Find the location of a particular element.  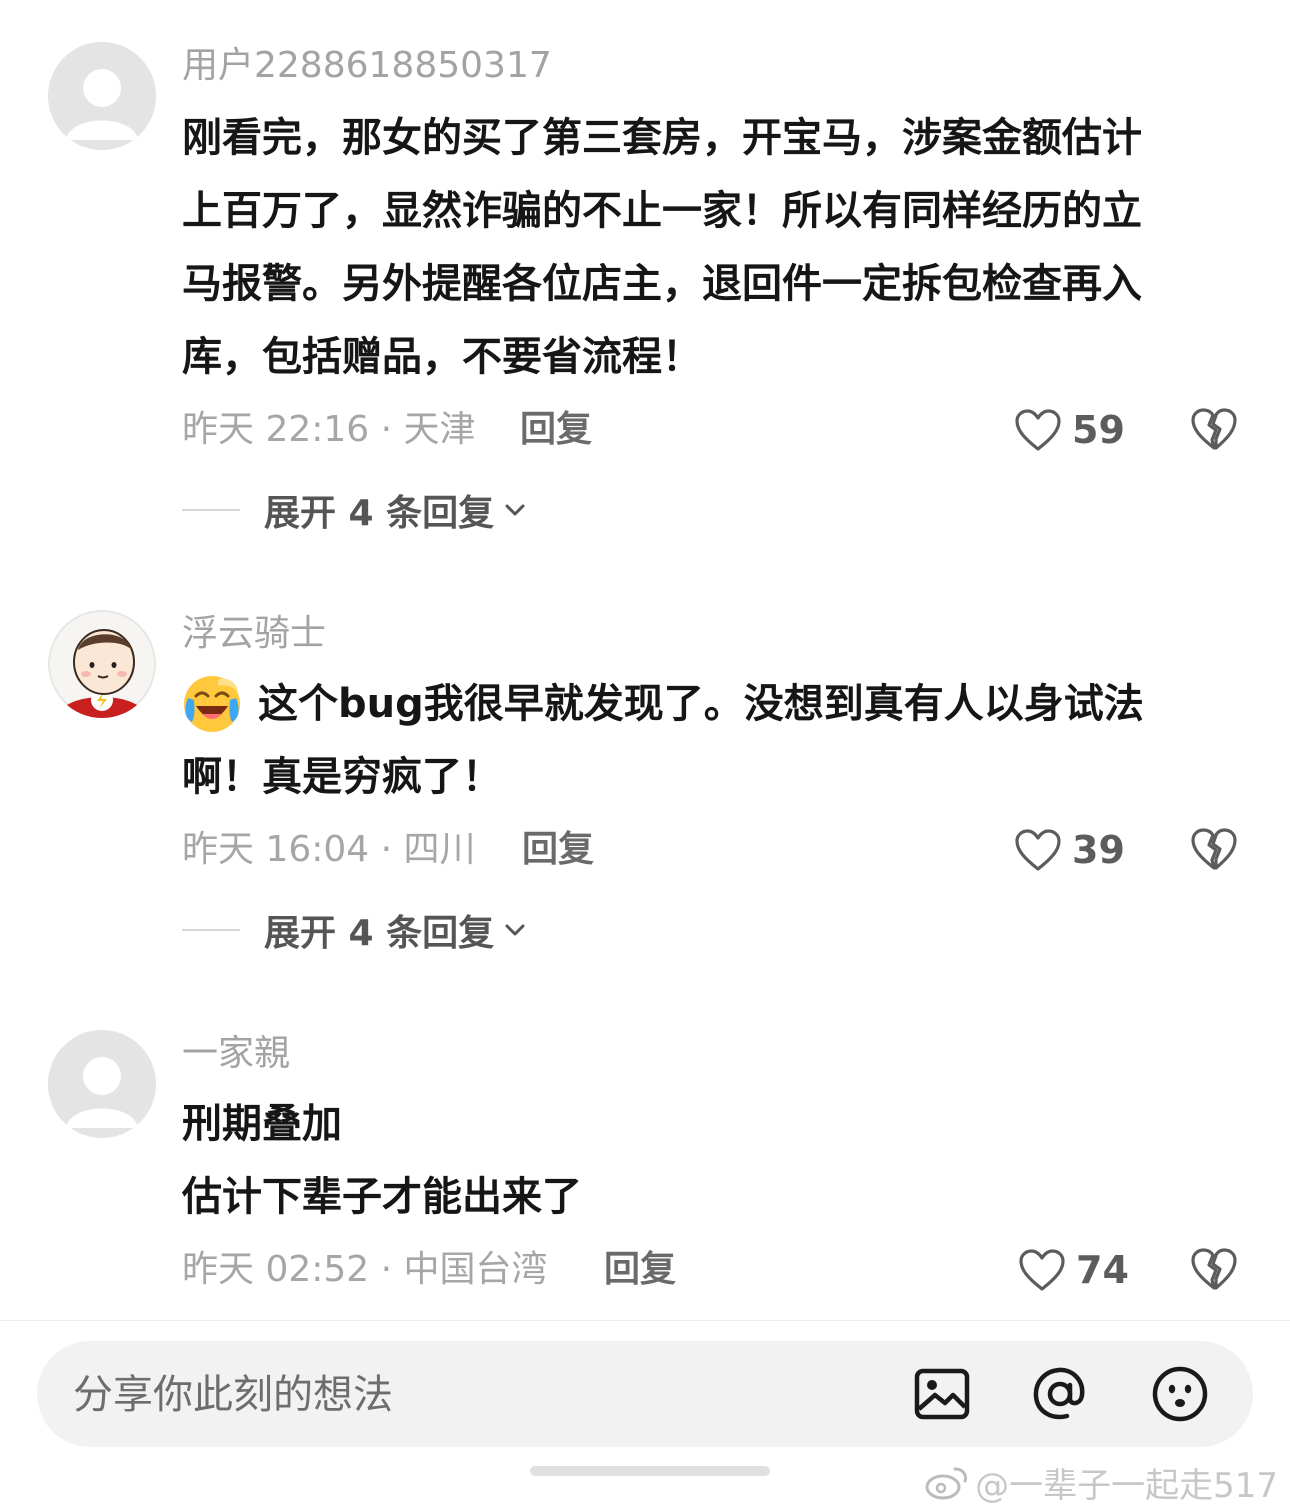

like-button: 74 is located at coordinates (1073, 1270).